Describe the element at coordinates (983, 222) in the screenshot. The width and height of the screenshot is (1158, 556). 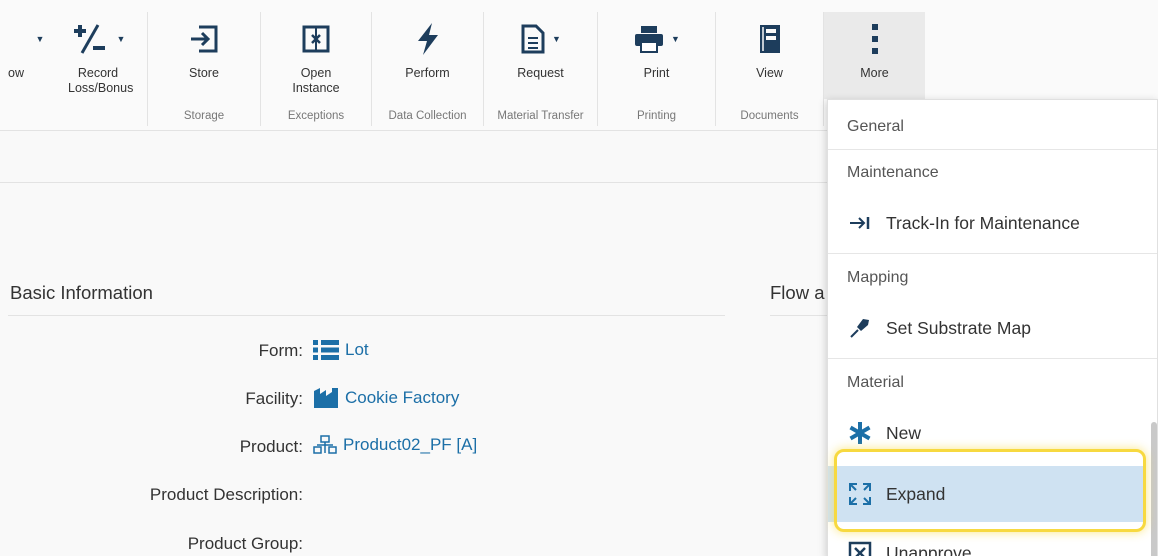
I see `menu-item-label: Track-In for Maintenance` at that location.